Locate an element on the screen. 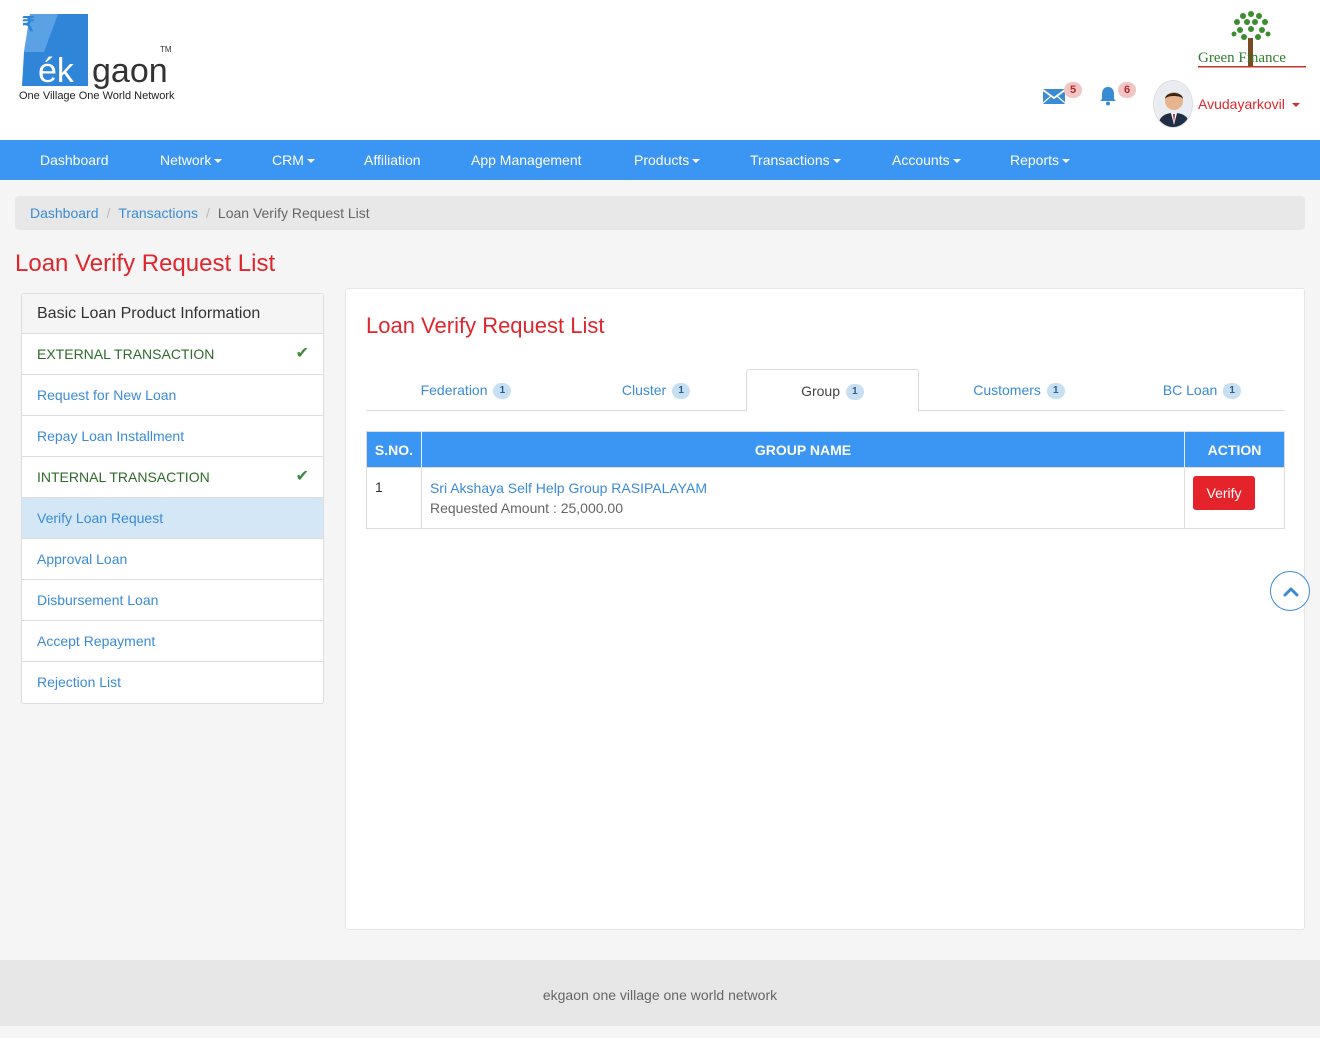 The width and height of the screenshot is (1320, 1038). column-header-action: ACTION is located at coordinates (1234, 449).